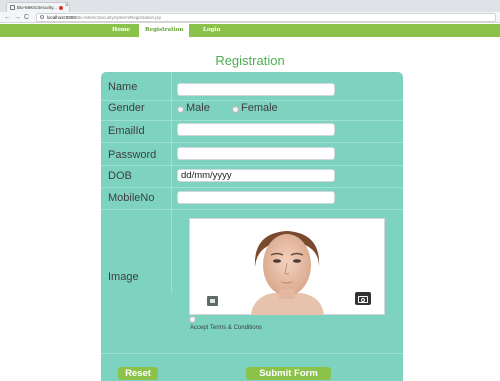 Image resolution: width=500 pixels, height=381 pixels. I want to click on password-input, so click(256, 153).